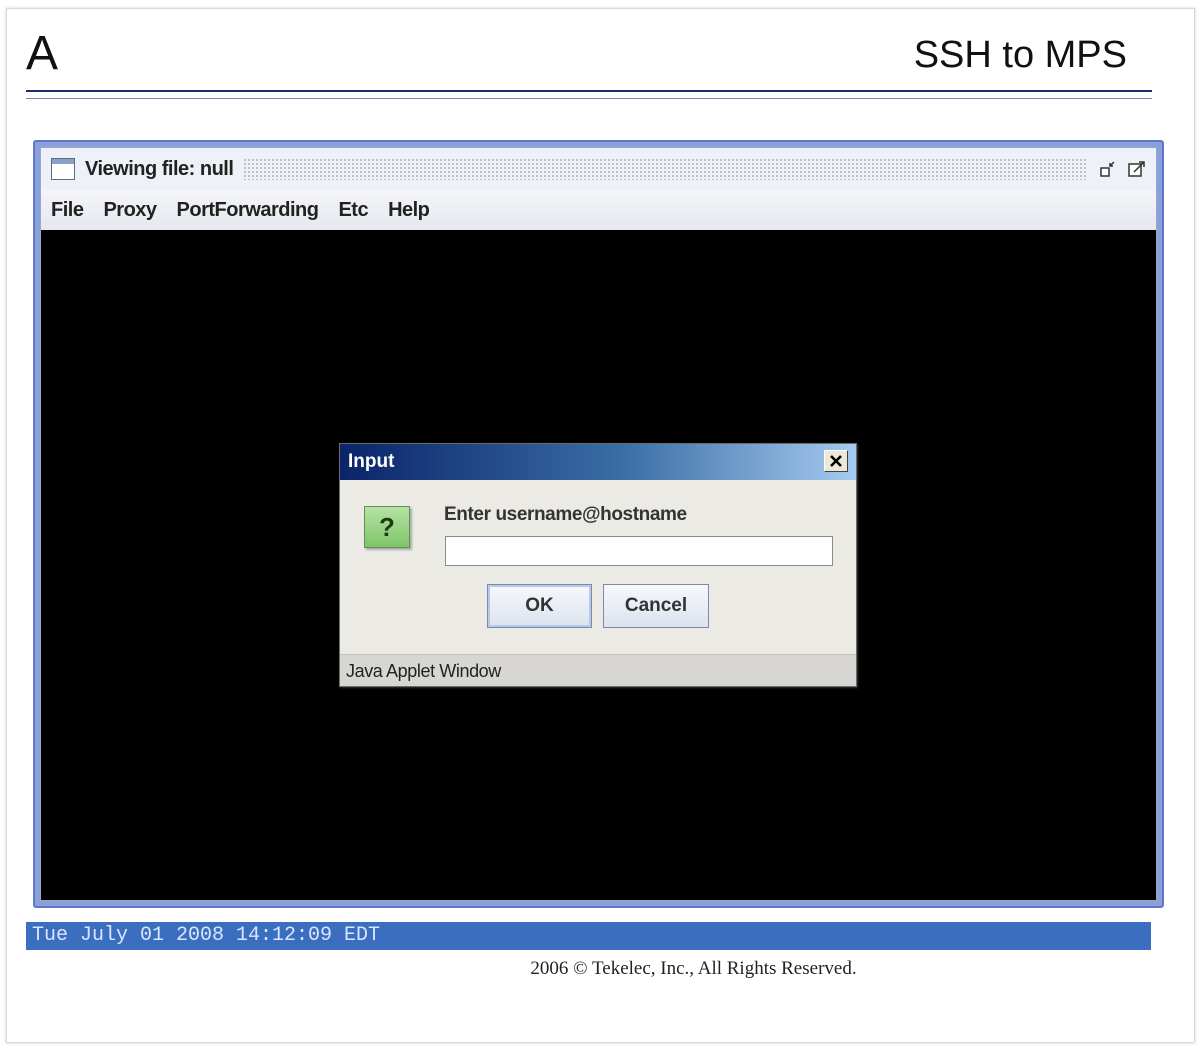  I want to click on username-hostname-input, so click(639, 551).